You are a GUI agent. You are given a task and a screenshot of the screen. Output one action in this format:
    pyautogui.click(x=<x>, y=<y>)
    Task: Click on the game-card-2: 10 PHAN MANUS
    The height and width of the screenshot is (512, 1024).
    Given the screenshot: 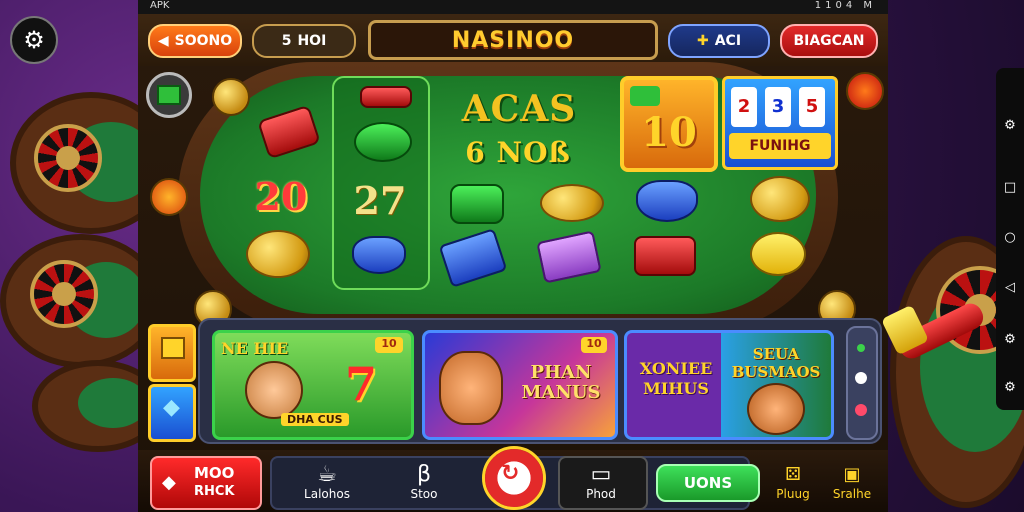 What is the action you would take?
    pyautogui.click(x=520, y=385)
    